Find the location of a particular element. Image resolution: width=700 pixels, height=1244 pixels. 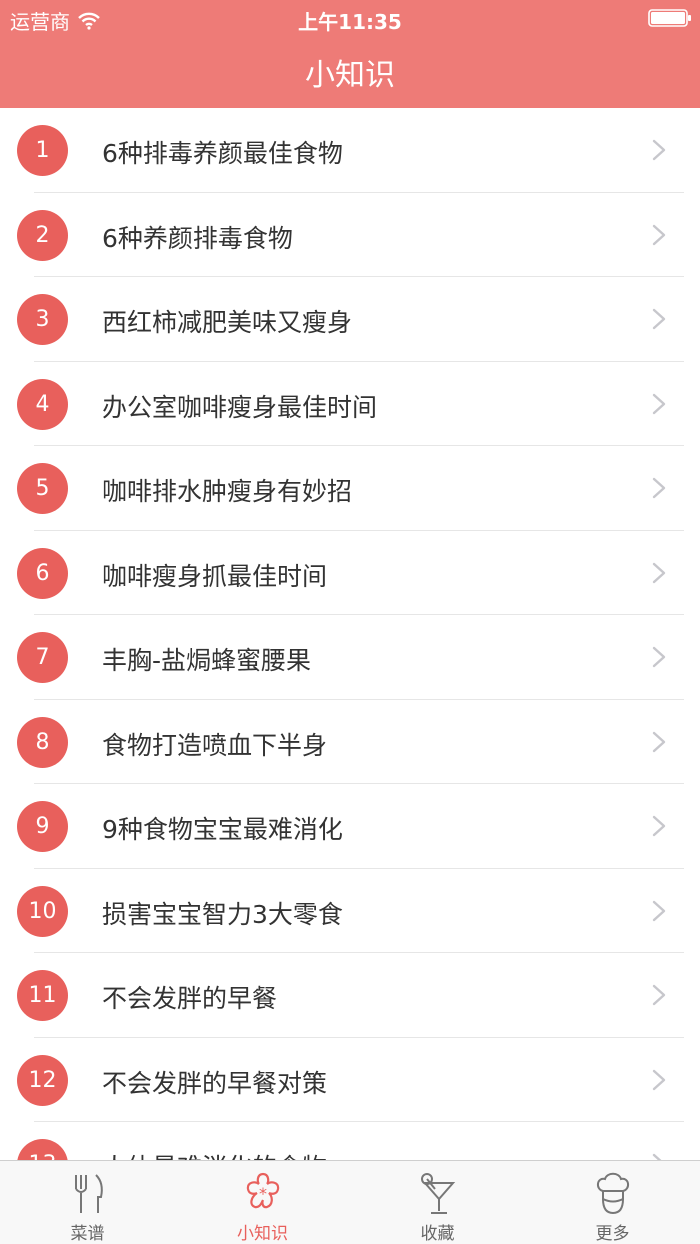

item-title: 9种食物宝宝最难消化 is located at coordinates (222, 829).